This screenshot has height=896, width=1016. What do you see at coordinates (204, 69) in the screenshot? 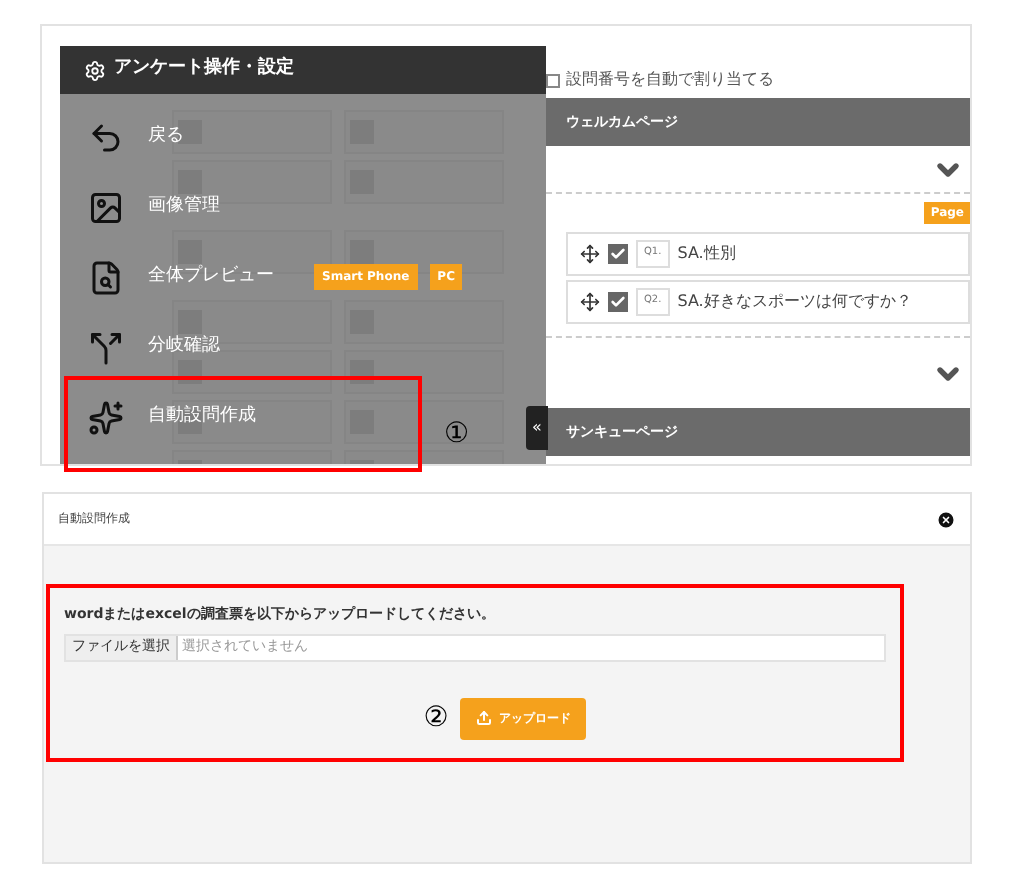
I see `panel-title: アンケート操作・設定` at bounding box center [204, 69].